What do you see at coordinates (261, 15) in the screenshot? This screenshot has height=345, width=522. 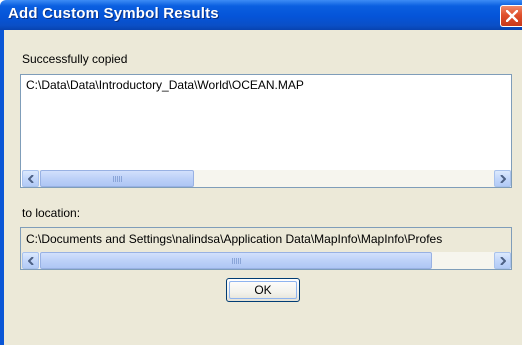 I see `title-bar: Add Custom Symbol Results` at bounding box center [261, 15].